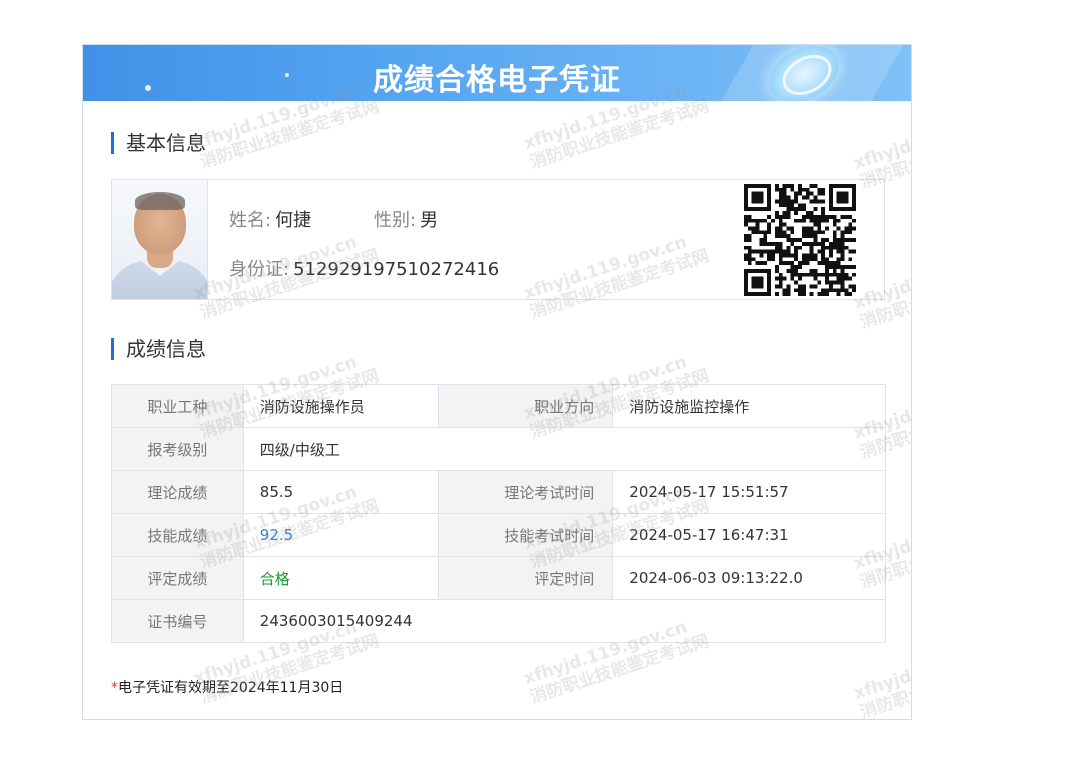  Describe the element at coordinates (800, 240) in the screenshot. I see `qr-code-icon` at that location.